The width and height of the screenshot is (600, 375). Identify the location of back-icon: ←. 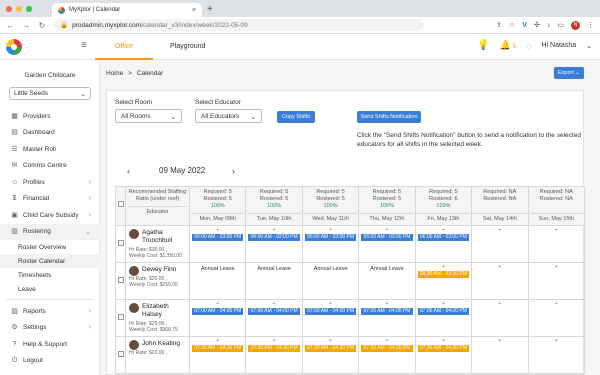
(10, 25).